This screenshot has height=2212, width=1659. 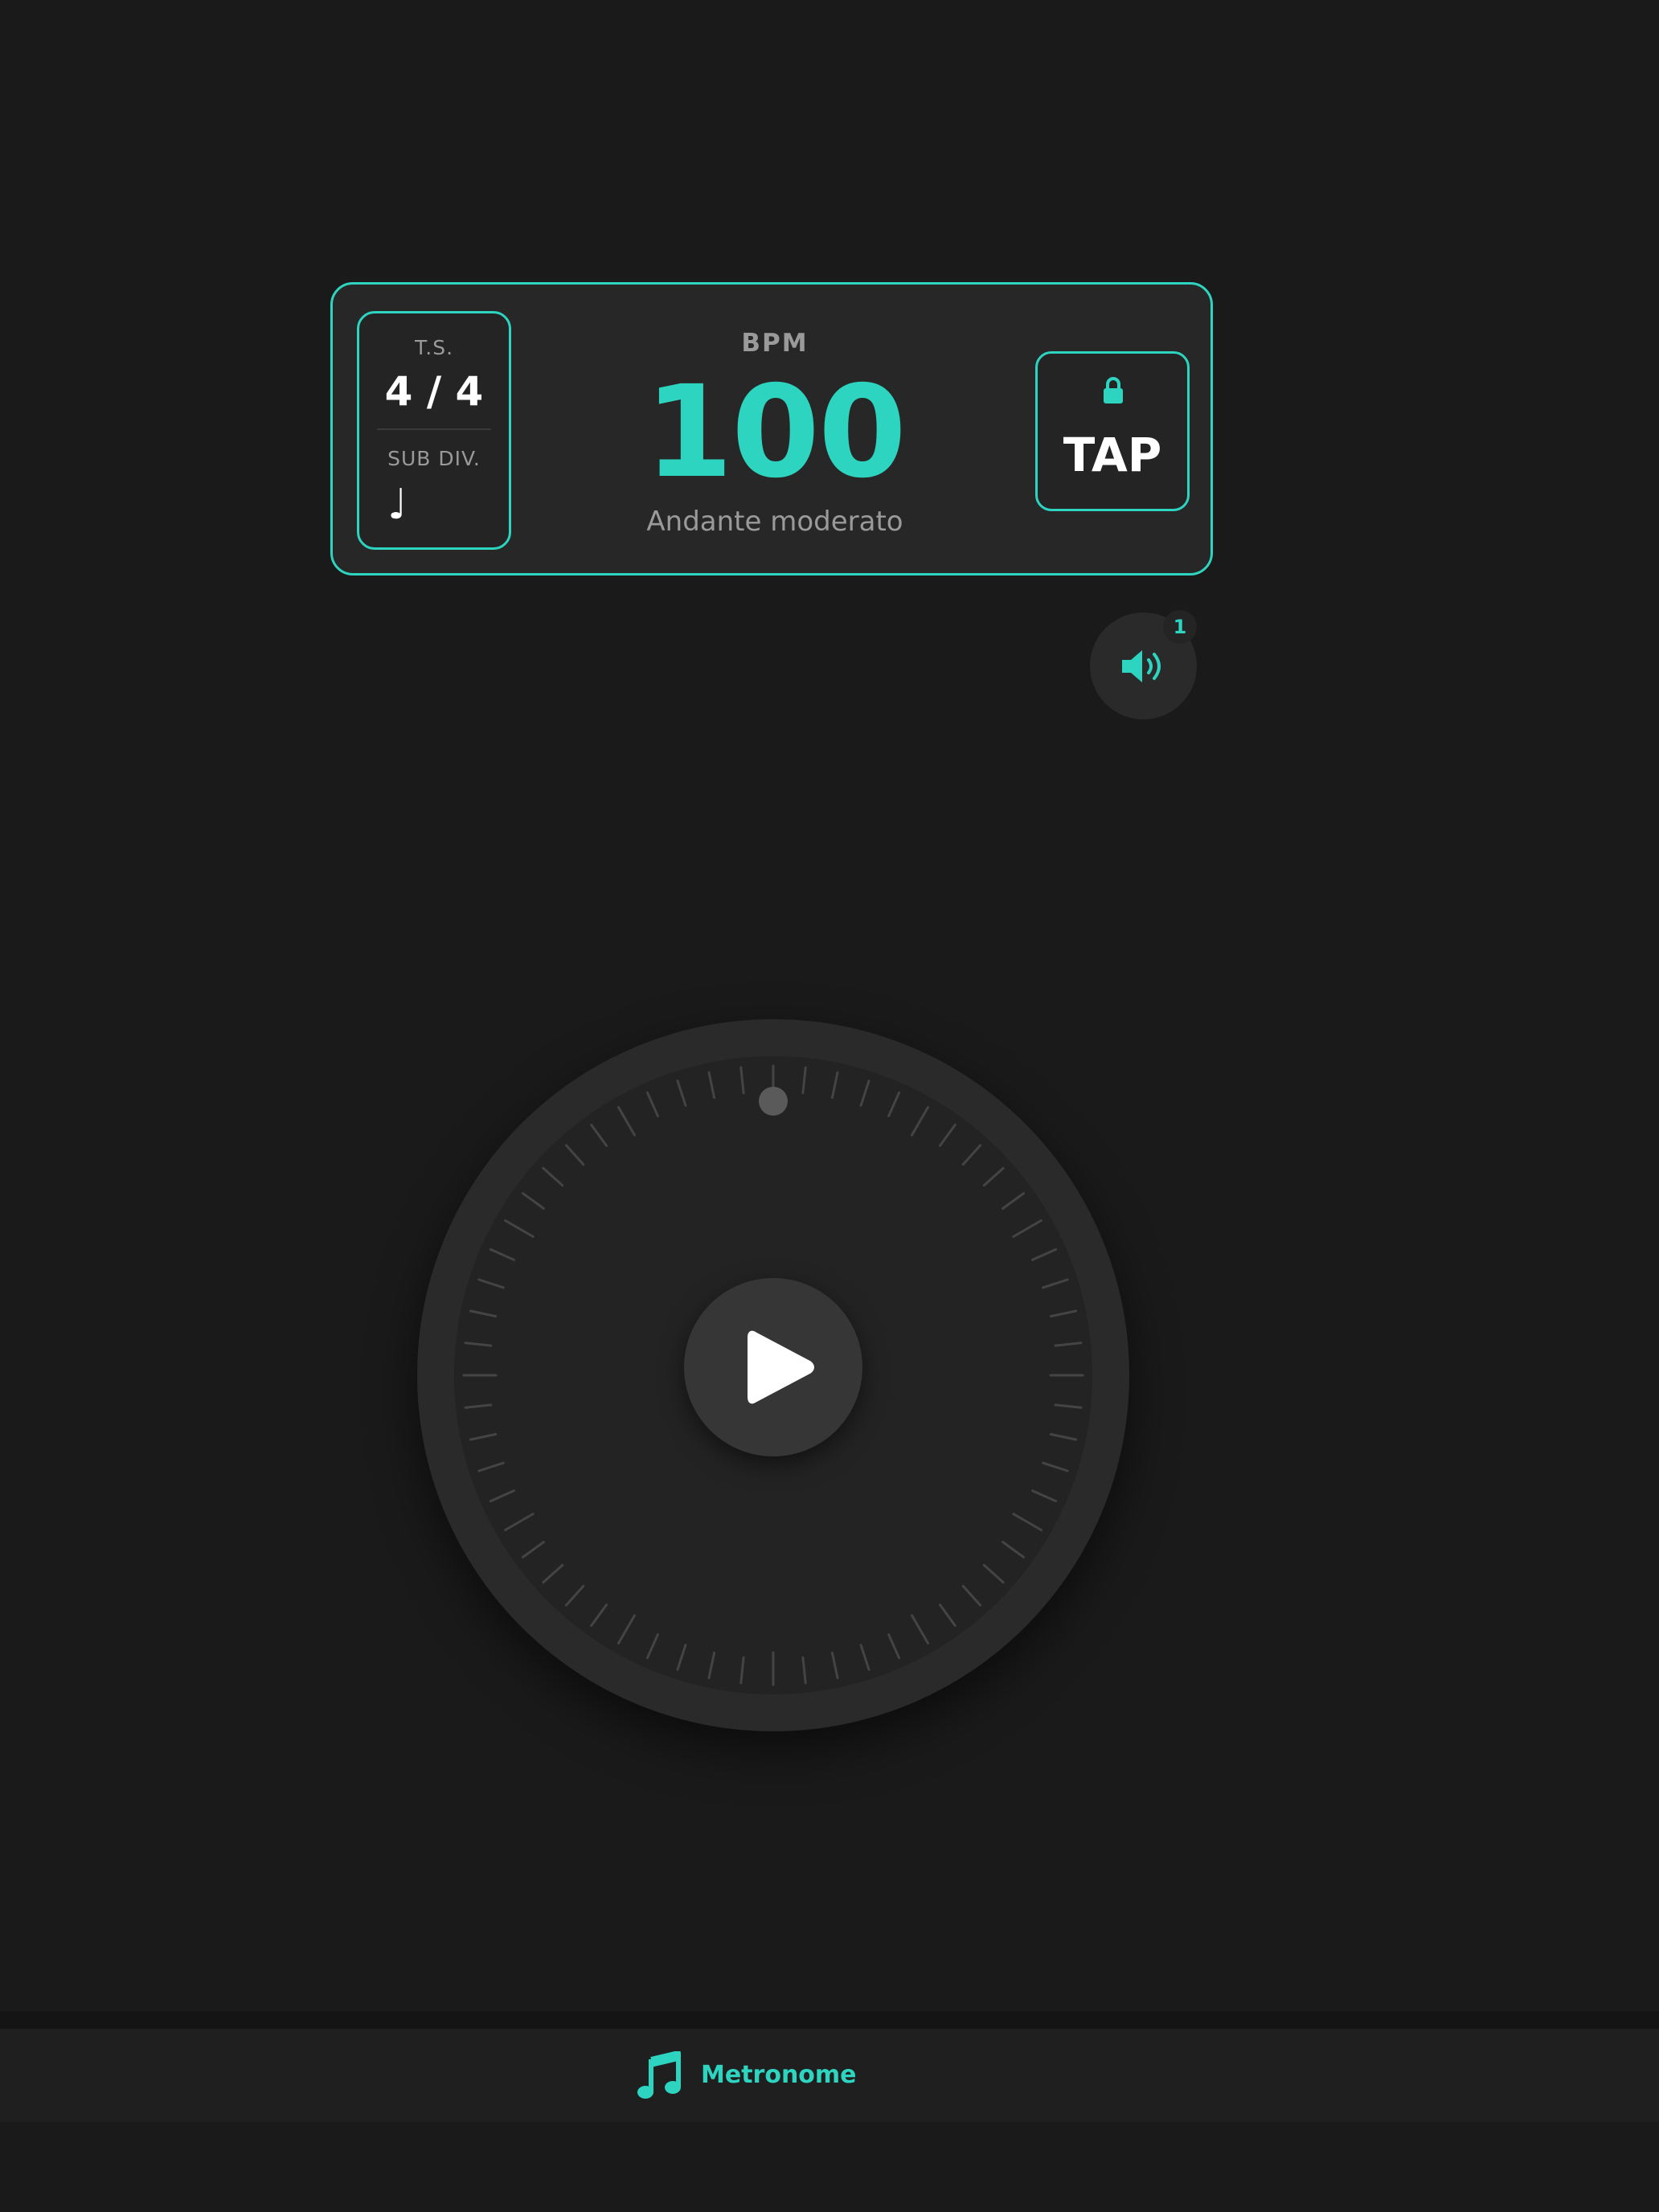 What do you see at coordinates (775, 432) in the screenshot?
I see `bpm-value: 100` at bounding box center [775, 432].